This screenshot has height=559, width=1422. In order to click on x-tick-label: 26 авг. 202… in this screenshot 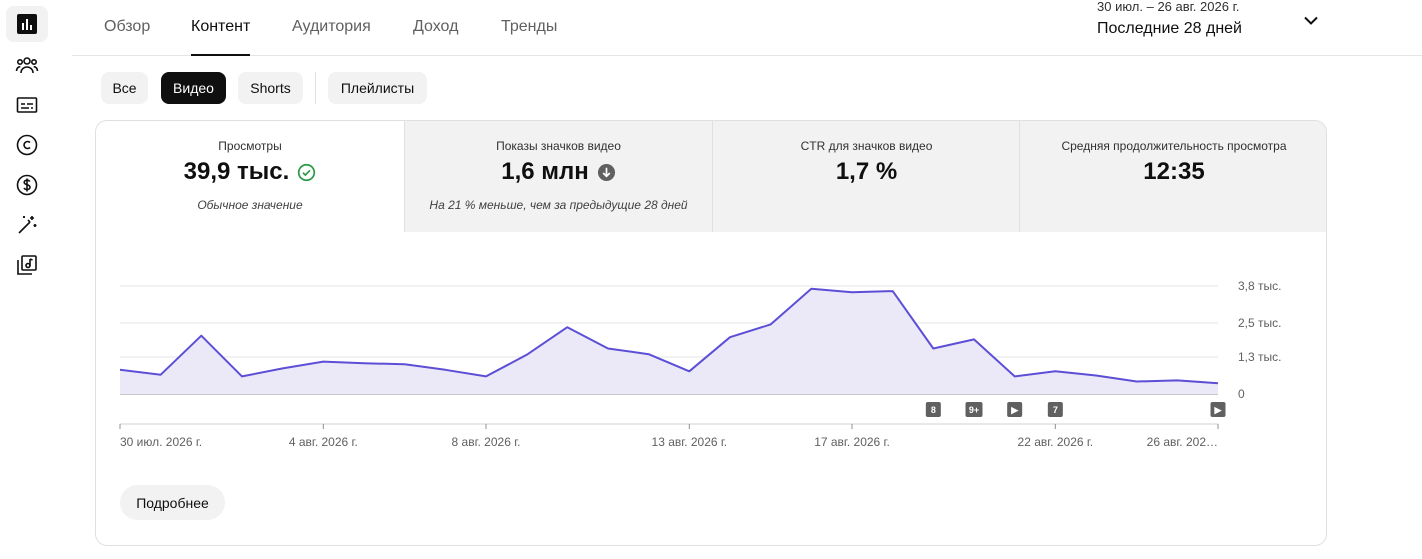, I will do `click(1182, 442)`.